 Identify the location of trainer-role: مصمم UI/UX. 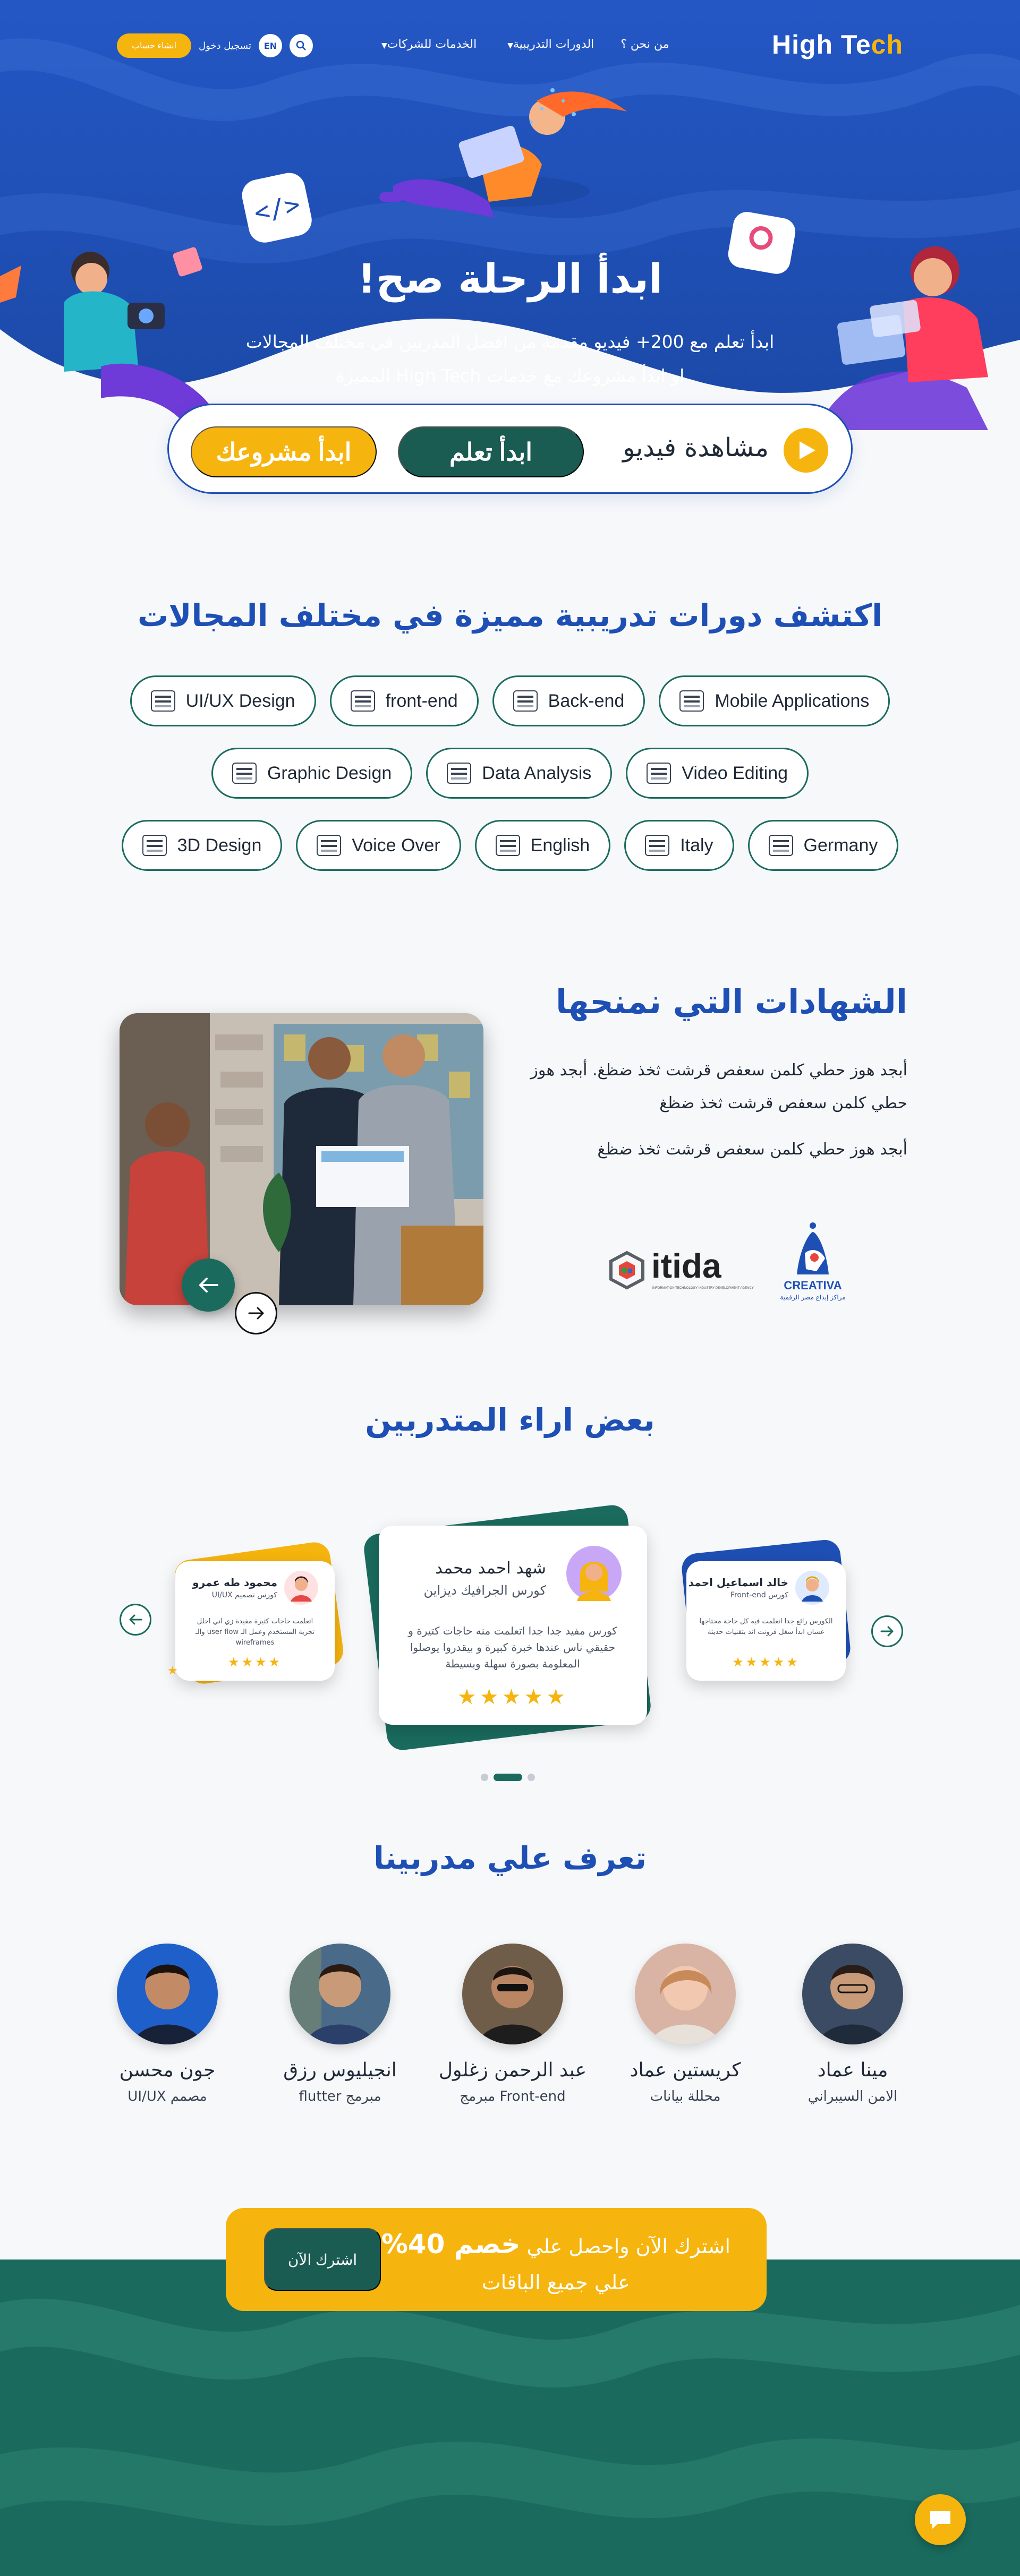
(167, 2096).